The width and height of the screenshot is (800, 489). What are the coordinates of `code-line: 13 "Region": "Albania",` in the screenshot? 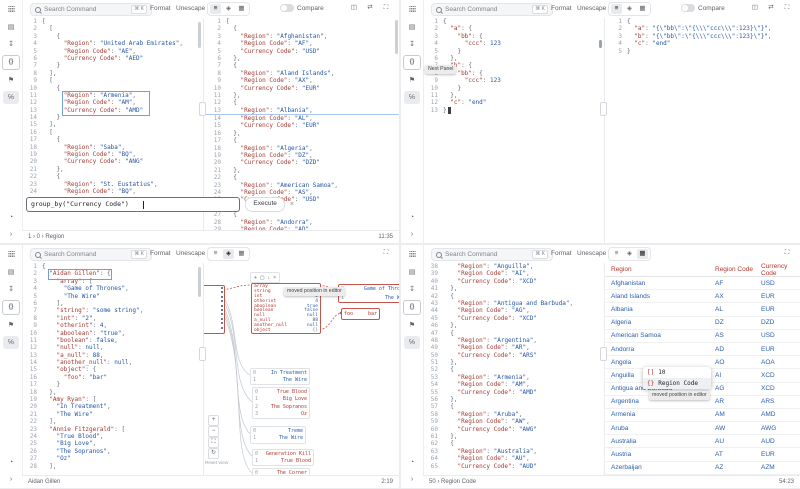 It's located at (302, 111).